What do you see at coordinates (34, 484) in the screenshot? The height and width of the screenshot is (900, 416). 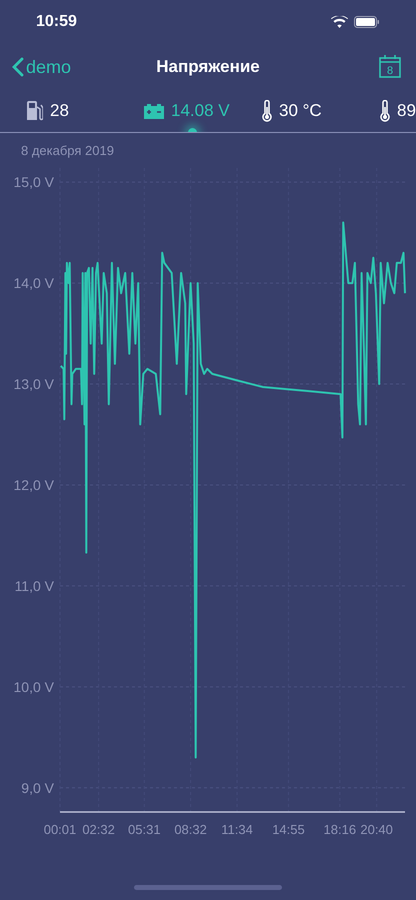 I see `y-axis-label: 12,0 V` at bounding box center [34, 484].